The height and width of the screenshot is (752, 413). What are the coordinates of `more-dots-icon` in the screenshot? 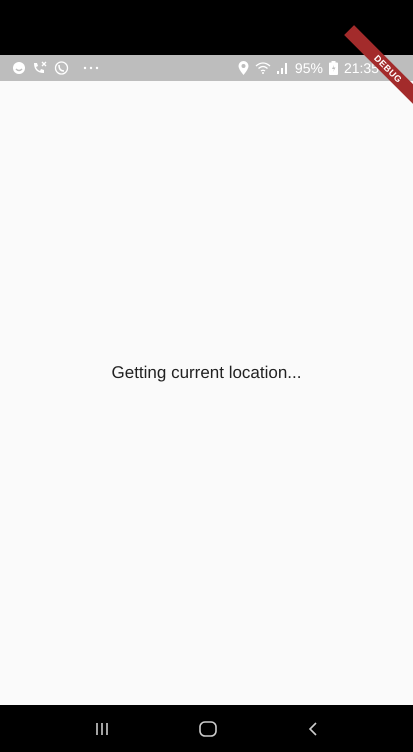 It's located at (91, 68).